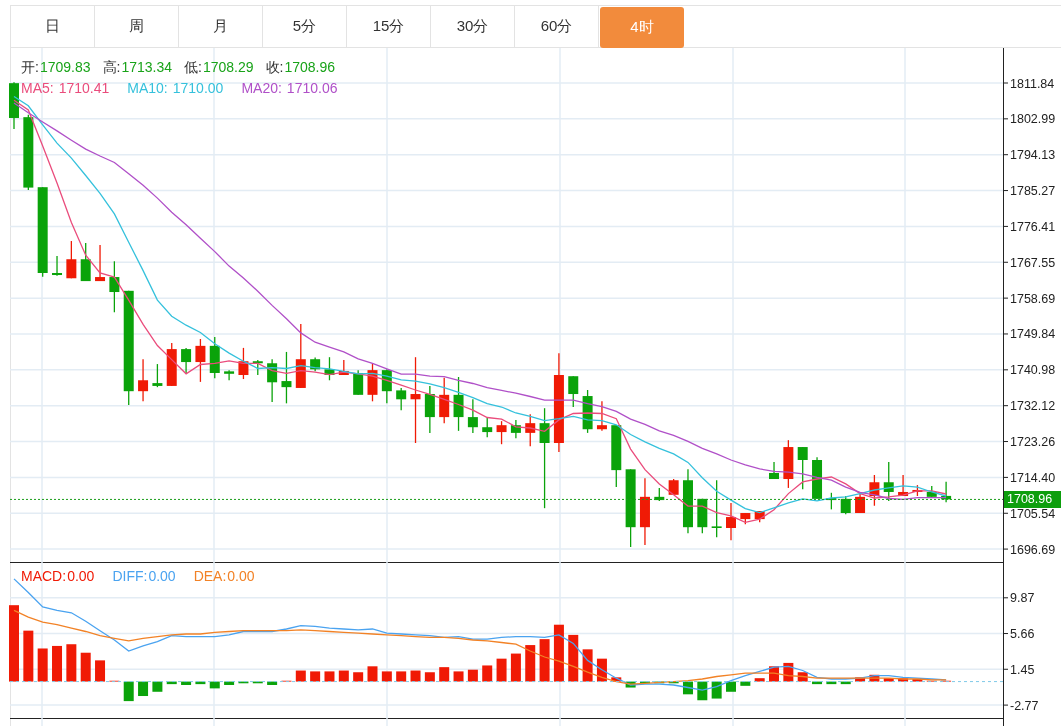 This screenshot has width=1061, height=726. I want to click on axis-label: 1714.40, so click(1033, 477).